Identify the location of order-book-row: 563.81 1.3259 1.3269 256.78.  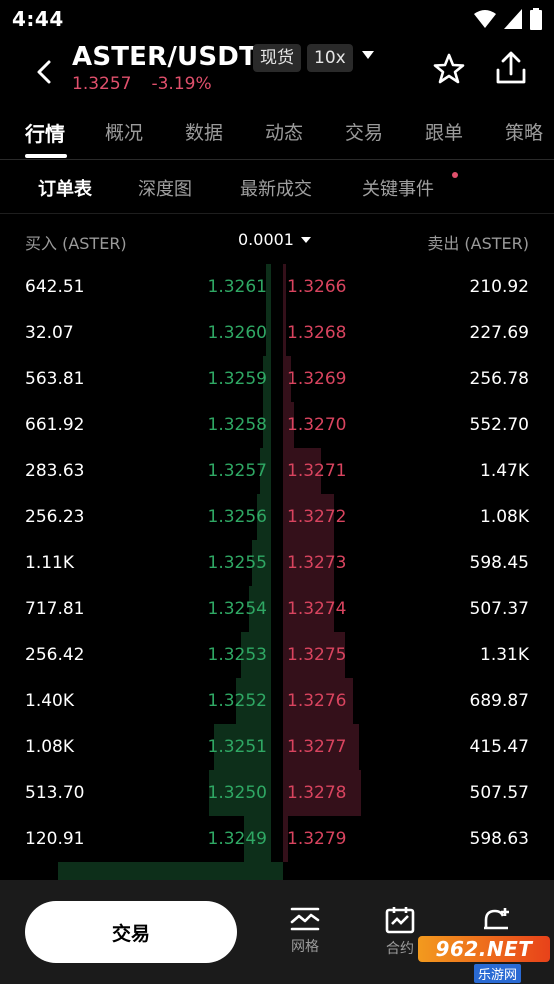
(277, 379).